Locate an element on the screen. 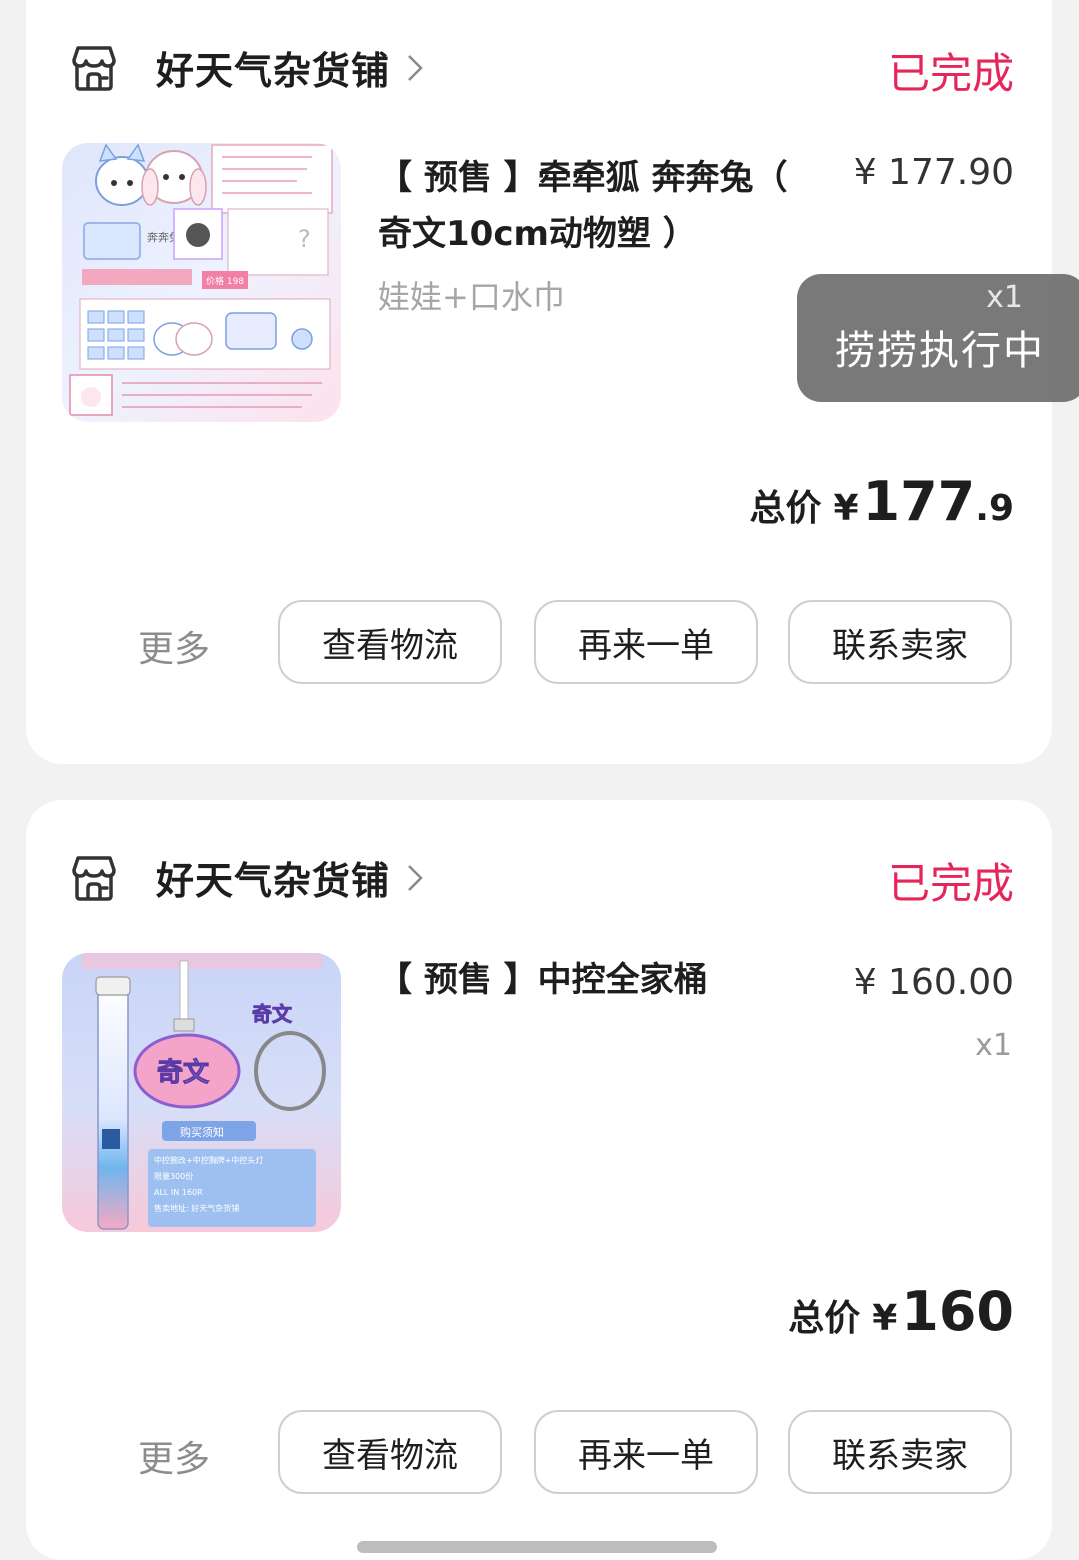  thumb-text: 价格 198 is located at coordinates (225, 281).